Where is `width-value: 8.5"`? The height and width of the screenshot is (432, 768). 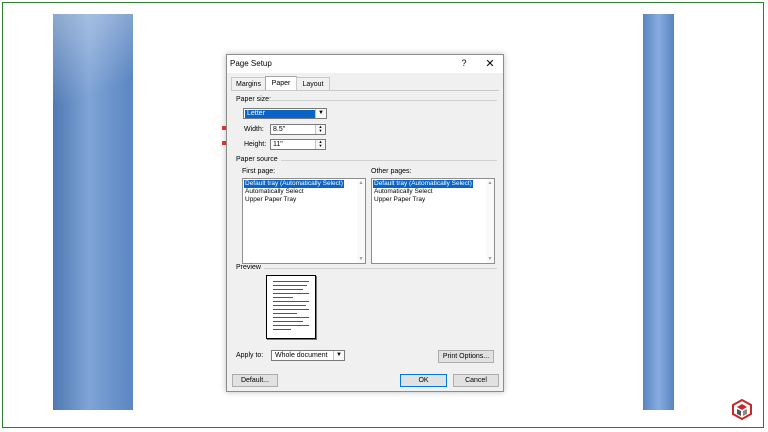
width-value: 8.5" is located at coordinates (279, 129).